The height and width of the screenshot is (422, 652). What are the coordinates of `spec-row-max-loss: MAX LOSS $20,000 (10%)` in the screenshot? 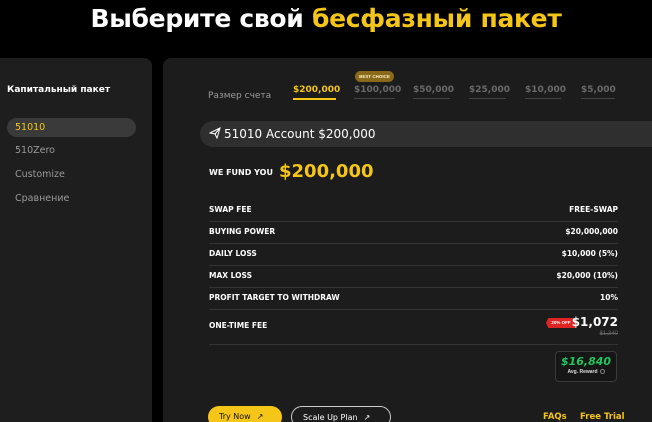 It's located at (413, 277).